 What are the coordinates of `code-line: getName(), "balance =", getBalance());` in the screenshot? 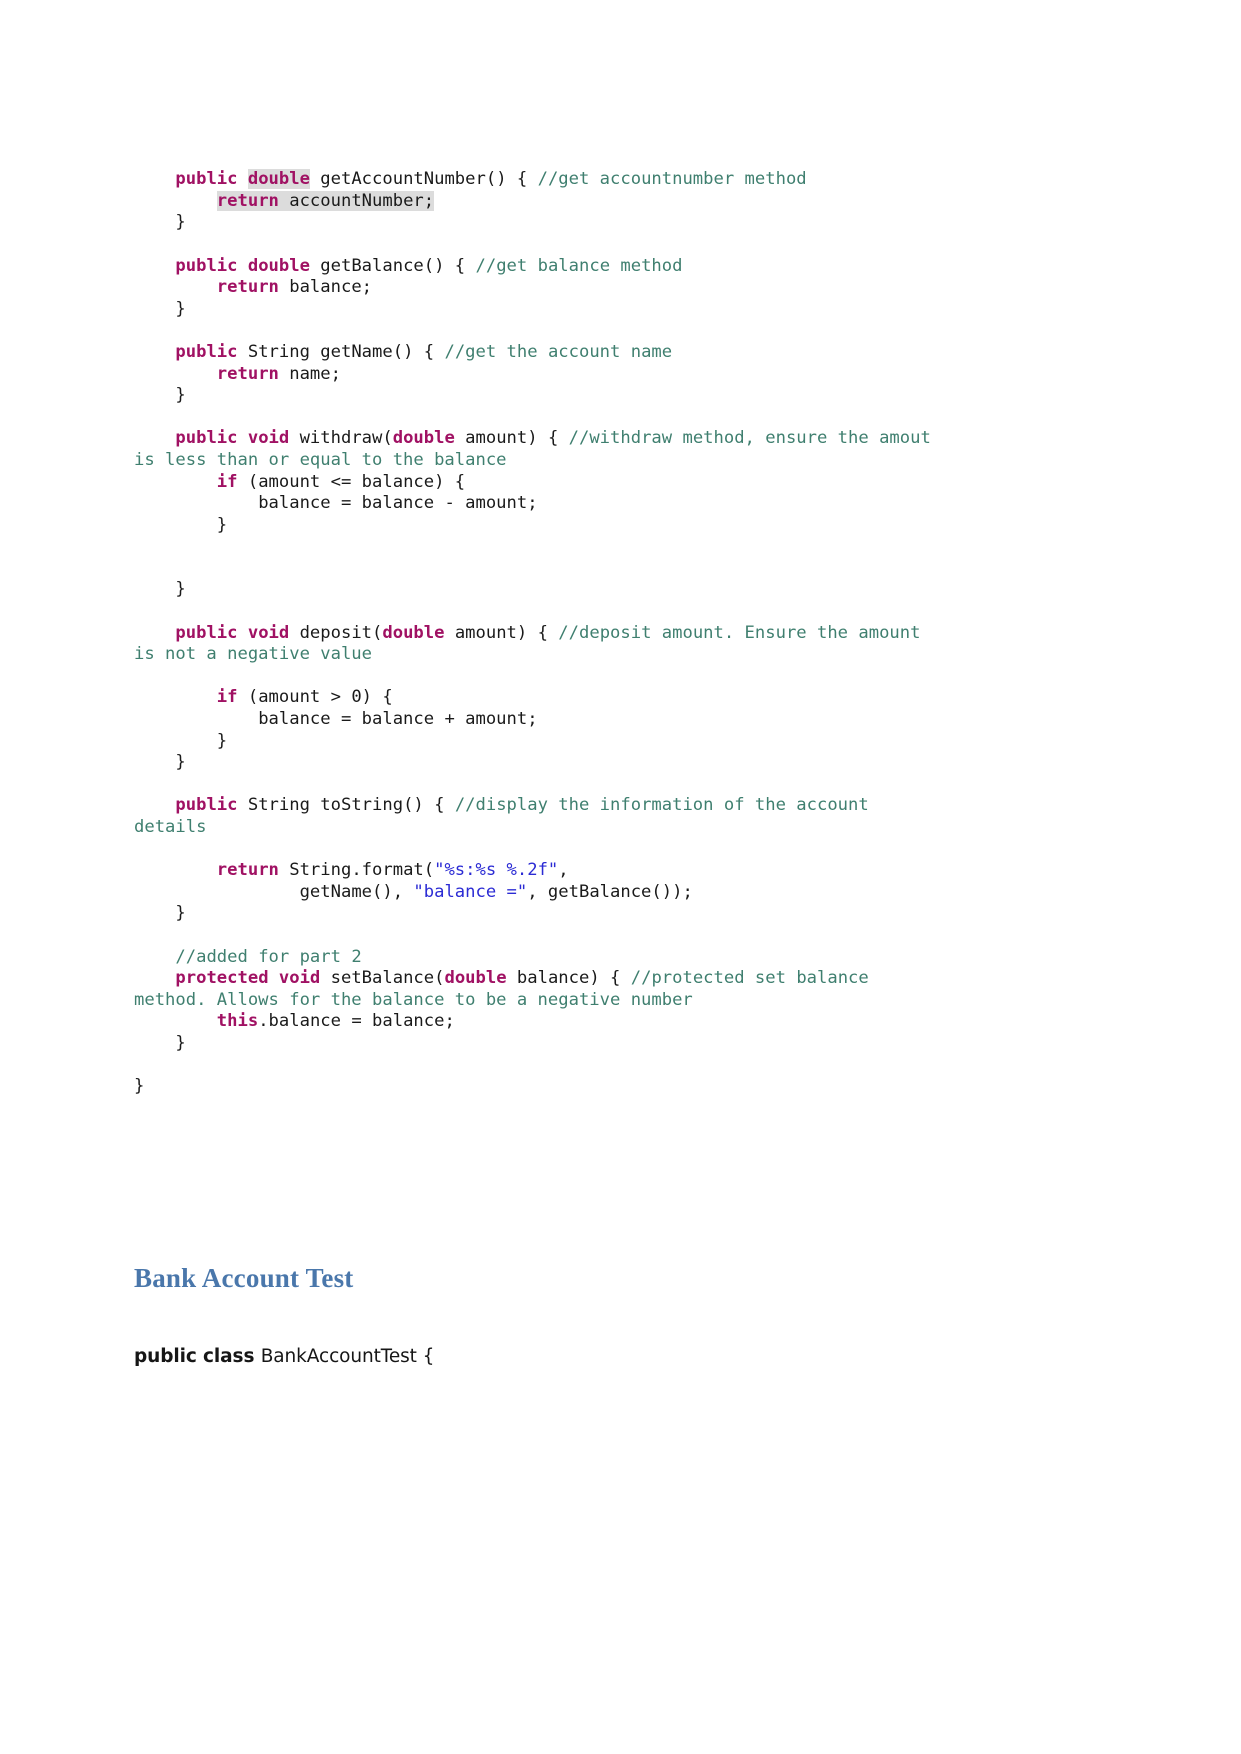 It's located at (534, 893).